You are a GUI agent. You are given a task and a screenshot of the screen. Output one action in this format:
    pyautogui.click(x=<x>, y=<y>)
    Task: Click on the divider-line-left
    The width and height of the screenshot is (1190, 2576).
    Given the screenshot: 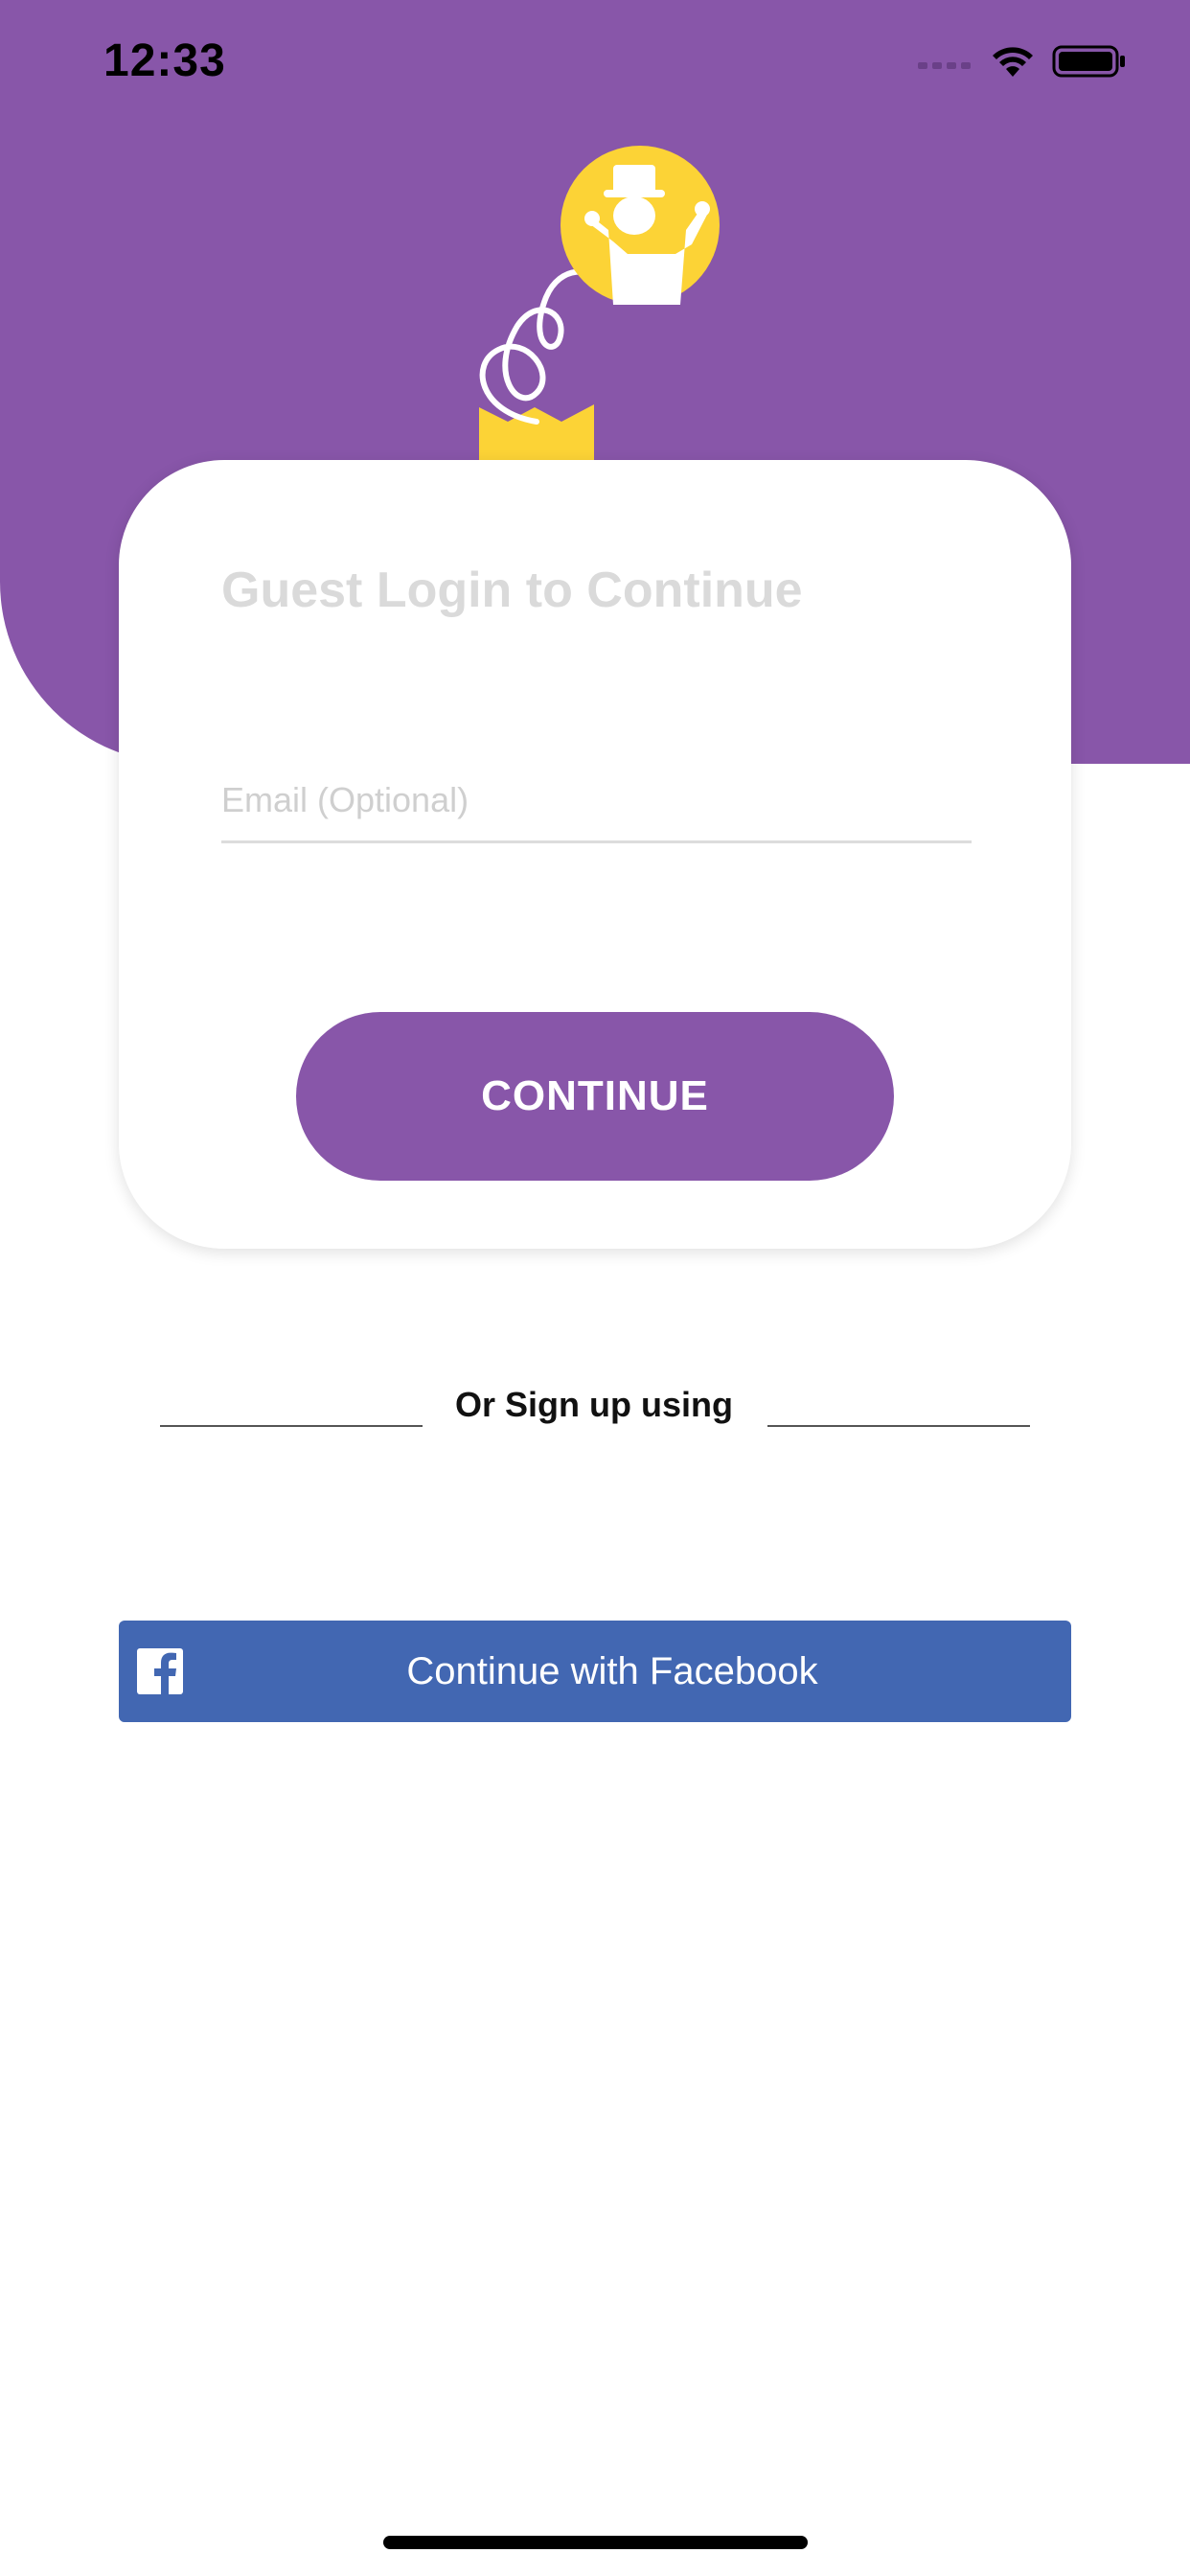 What is the action you would take?
    pyautogui.click(x=292, y=1426)
    